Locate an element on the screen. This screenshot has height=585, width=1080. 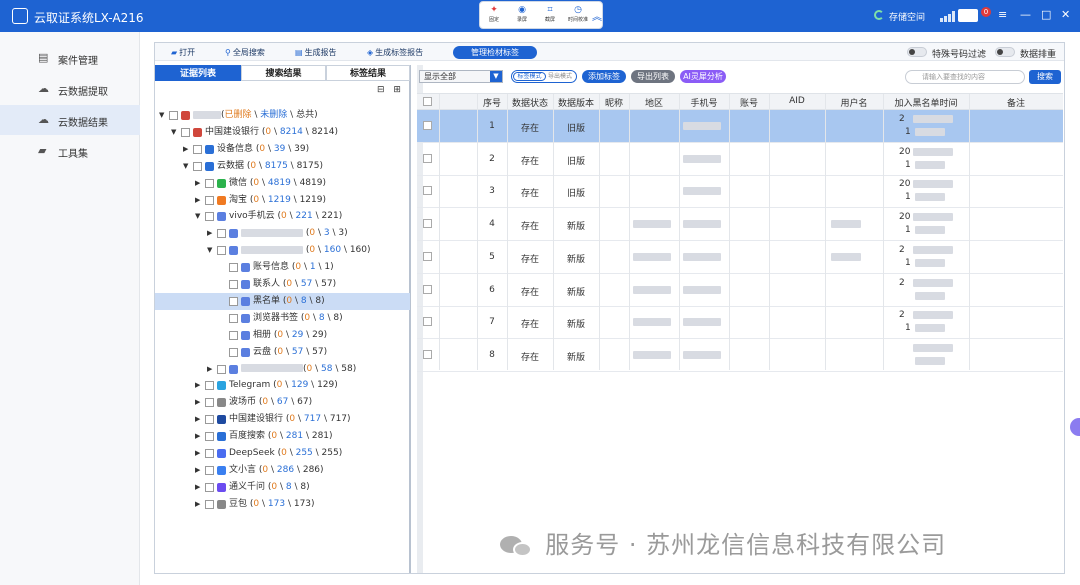
collapse-all-icon: ⊟ is located at coordinates (381, 90).